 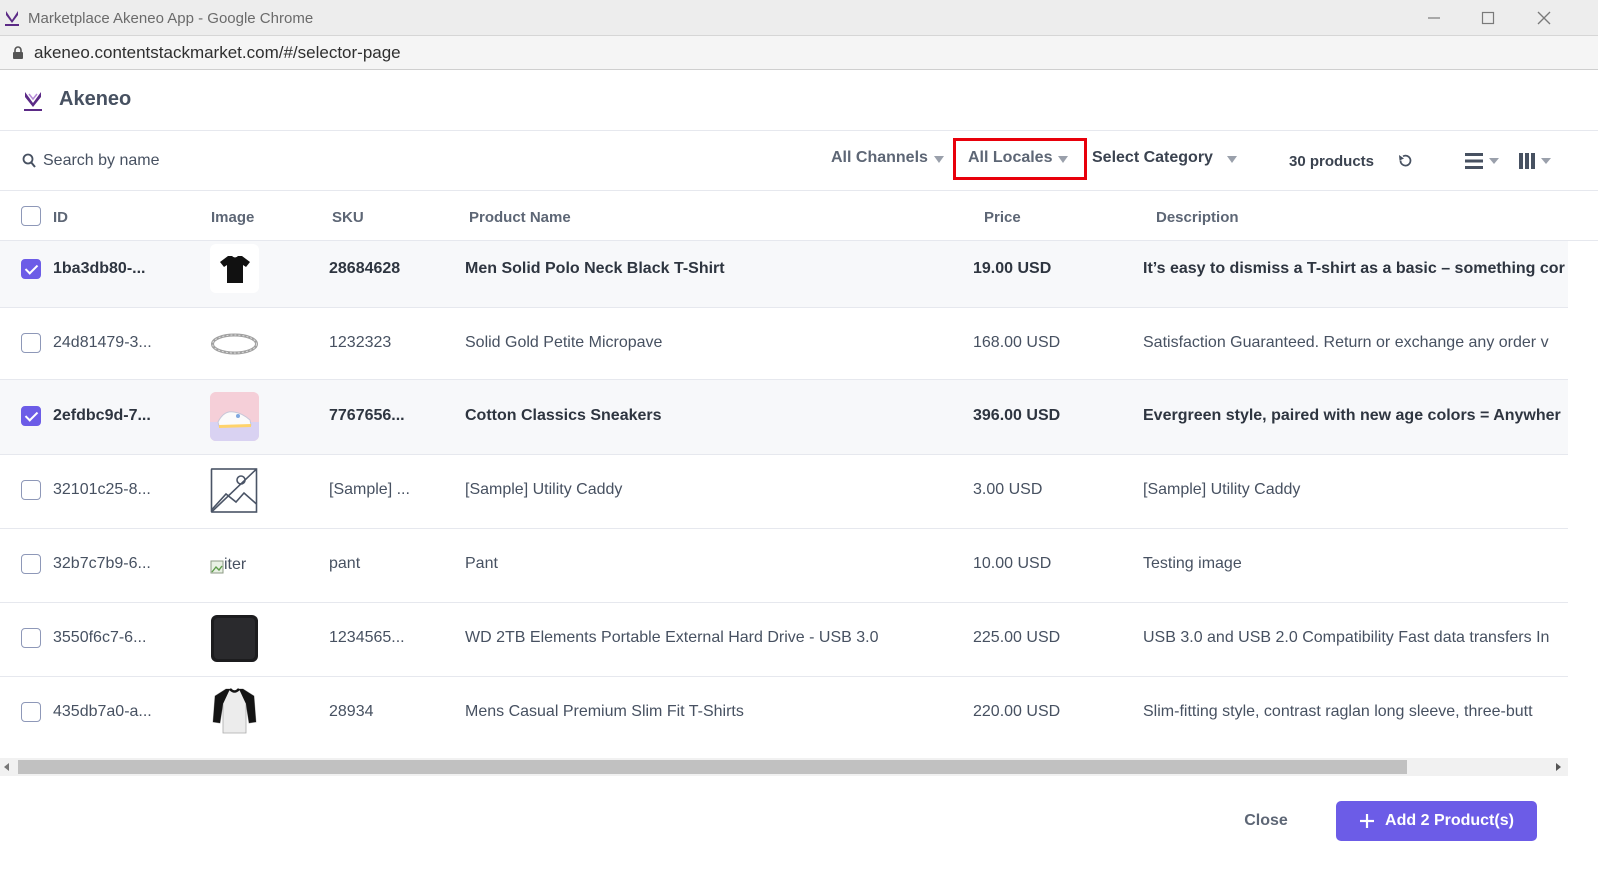 What do you see at coordinates (29, 160) in the screenshot?
I see `search-icon` at bounding box center [29, 160].